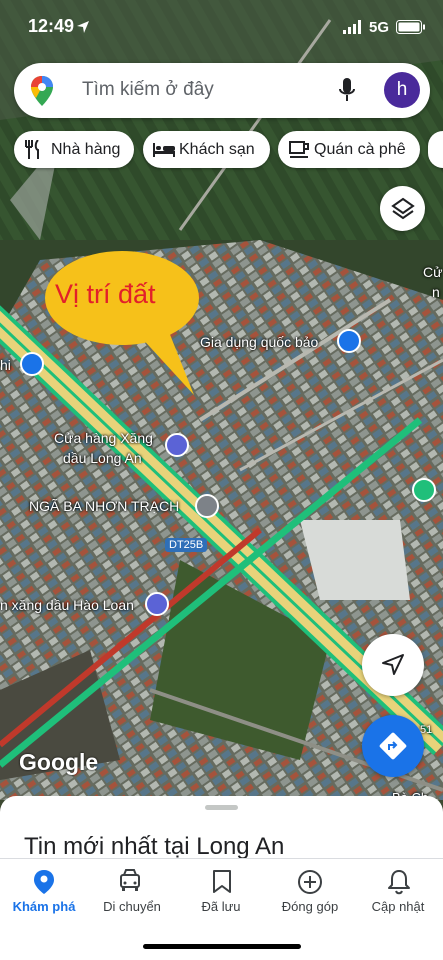 The height and width of the screenshot is (960, 443). I want to click on nav-label: Đóng góp, so click(310, 906).